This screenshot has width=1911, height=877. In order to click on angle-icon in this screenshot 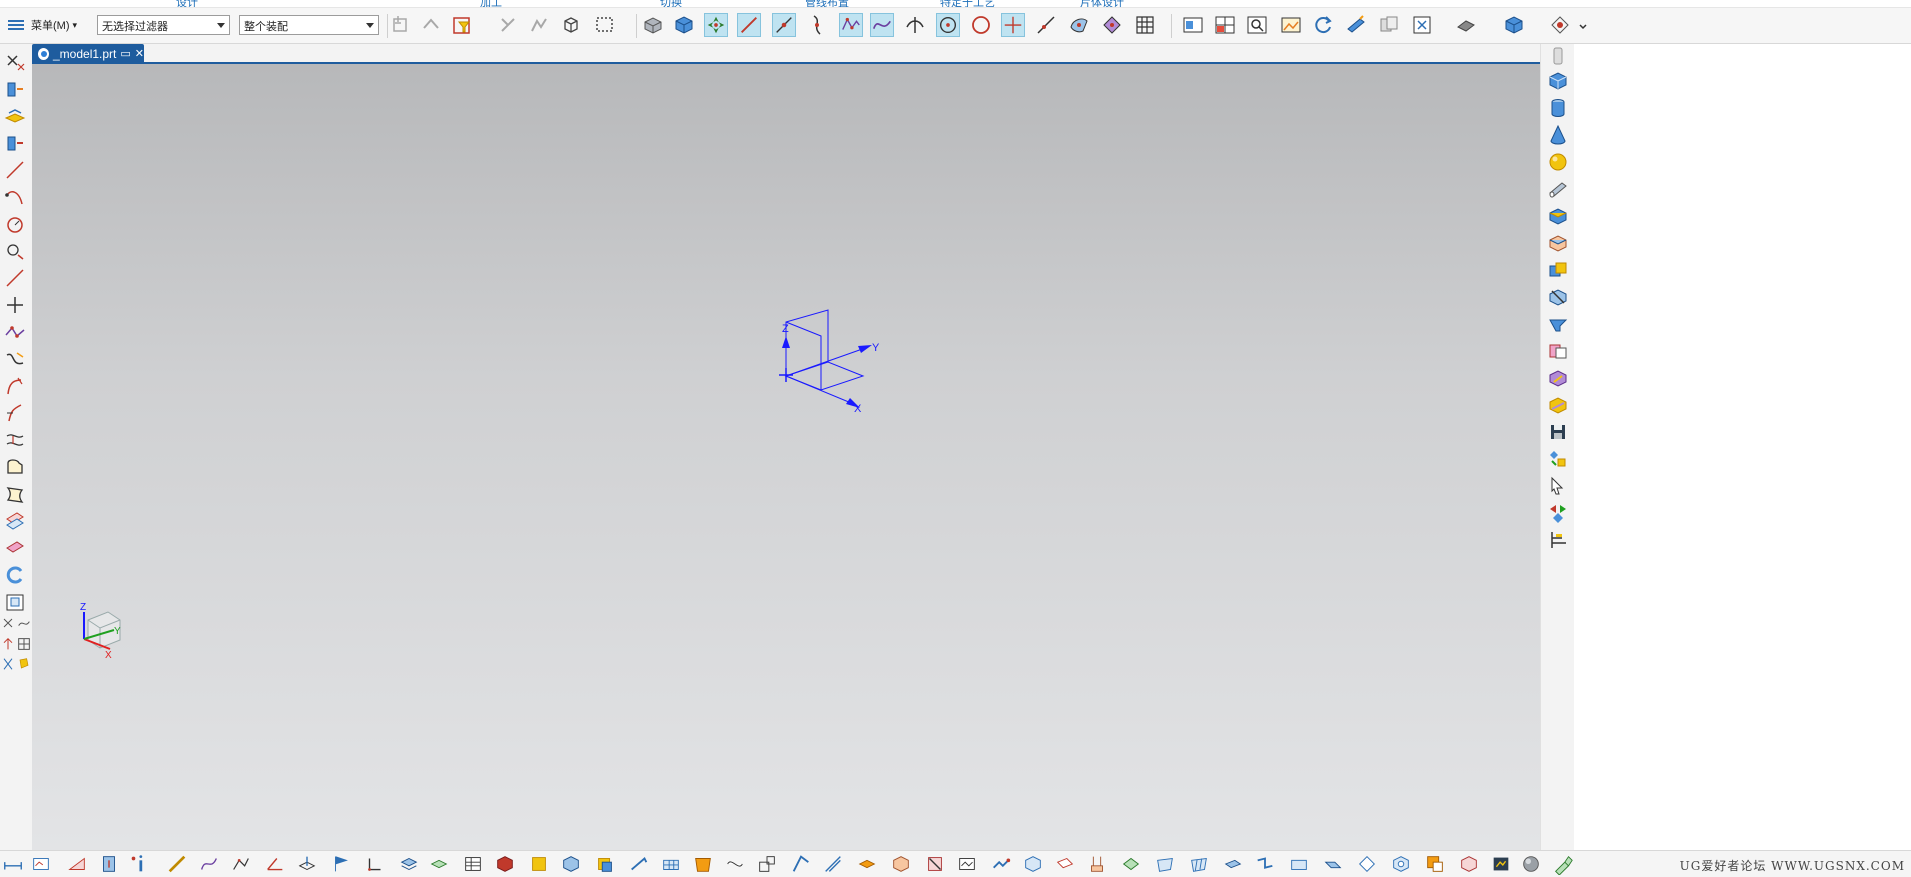, I will do `click(275, 864)`.